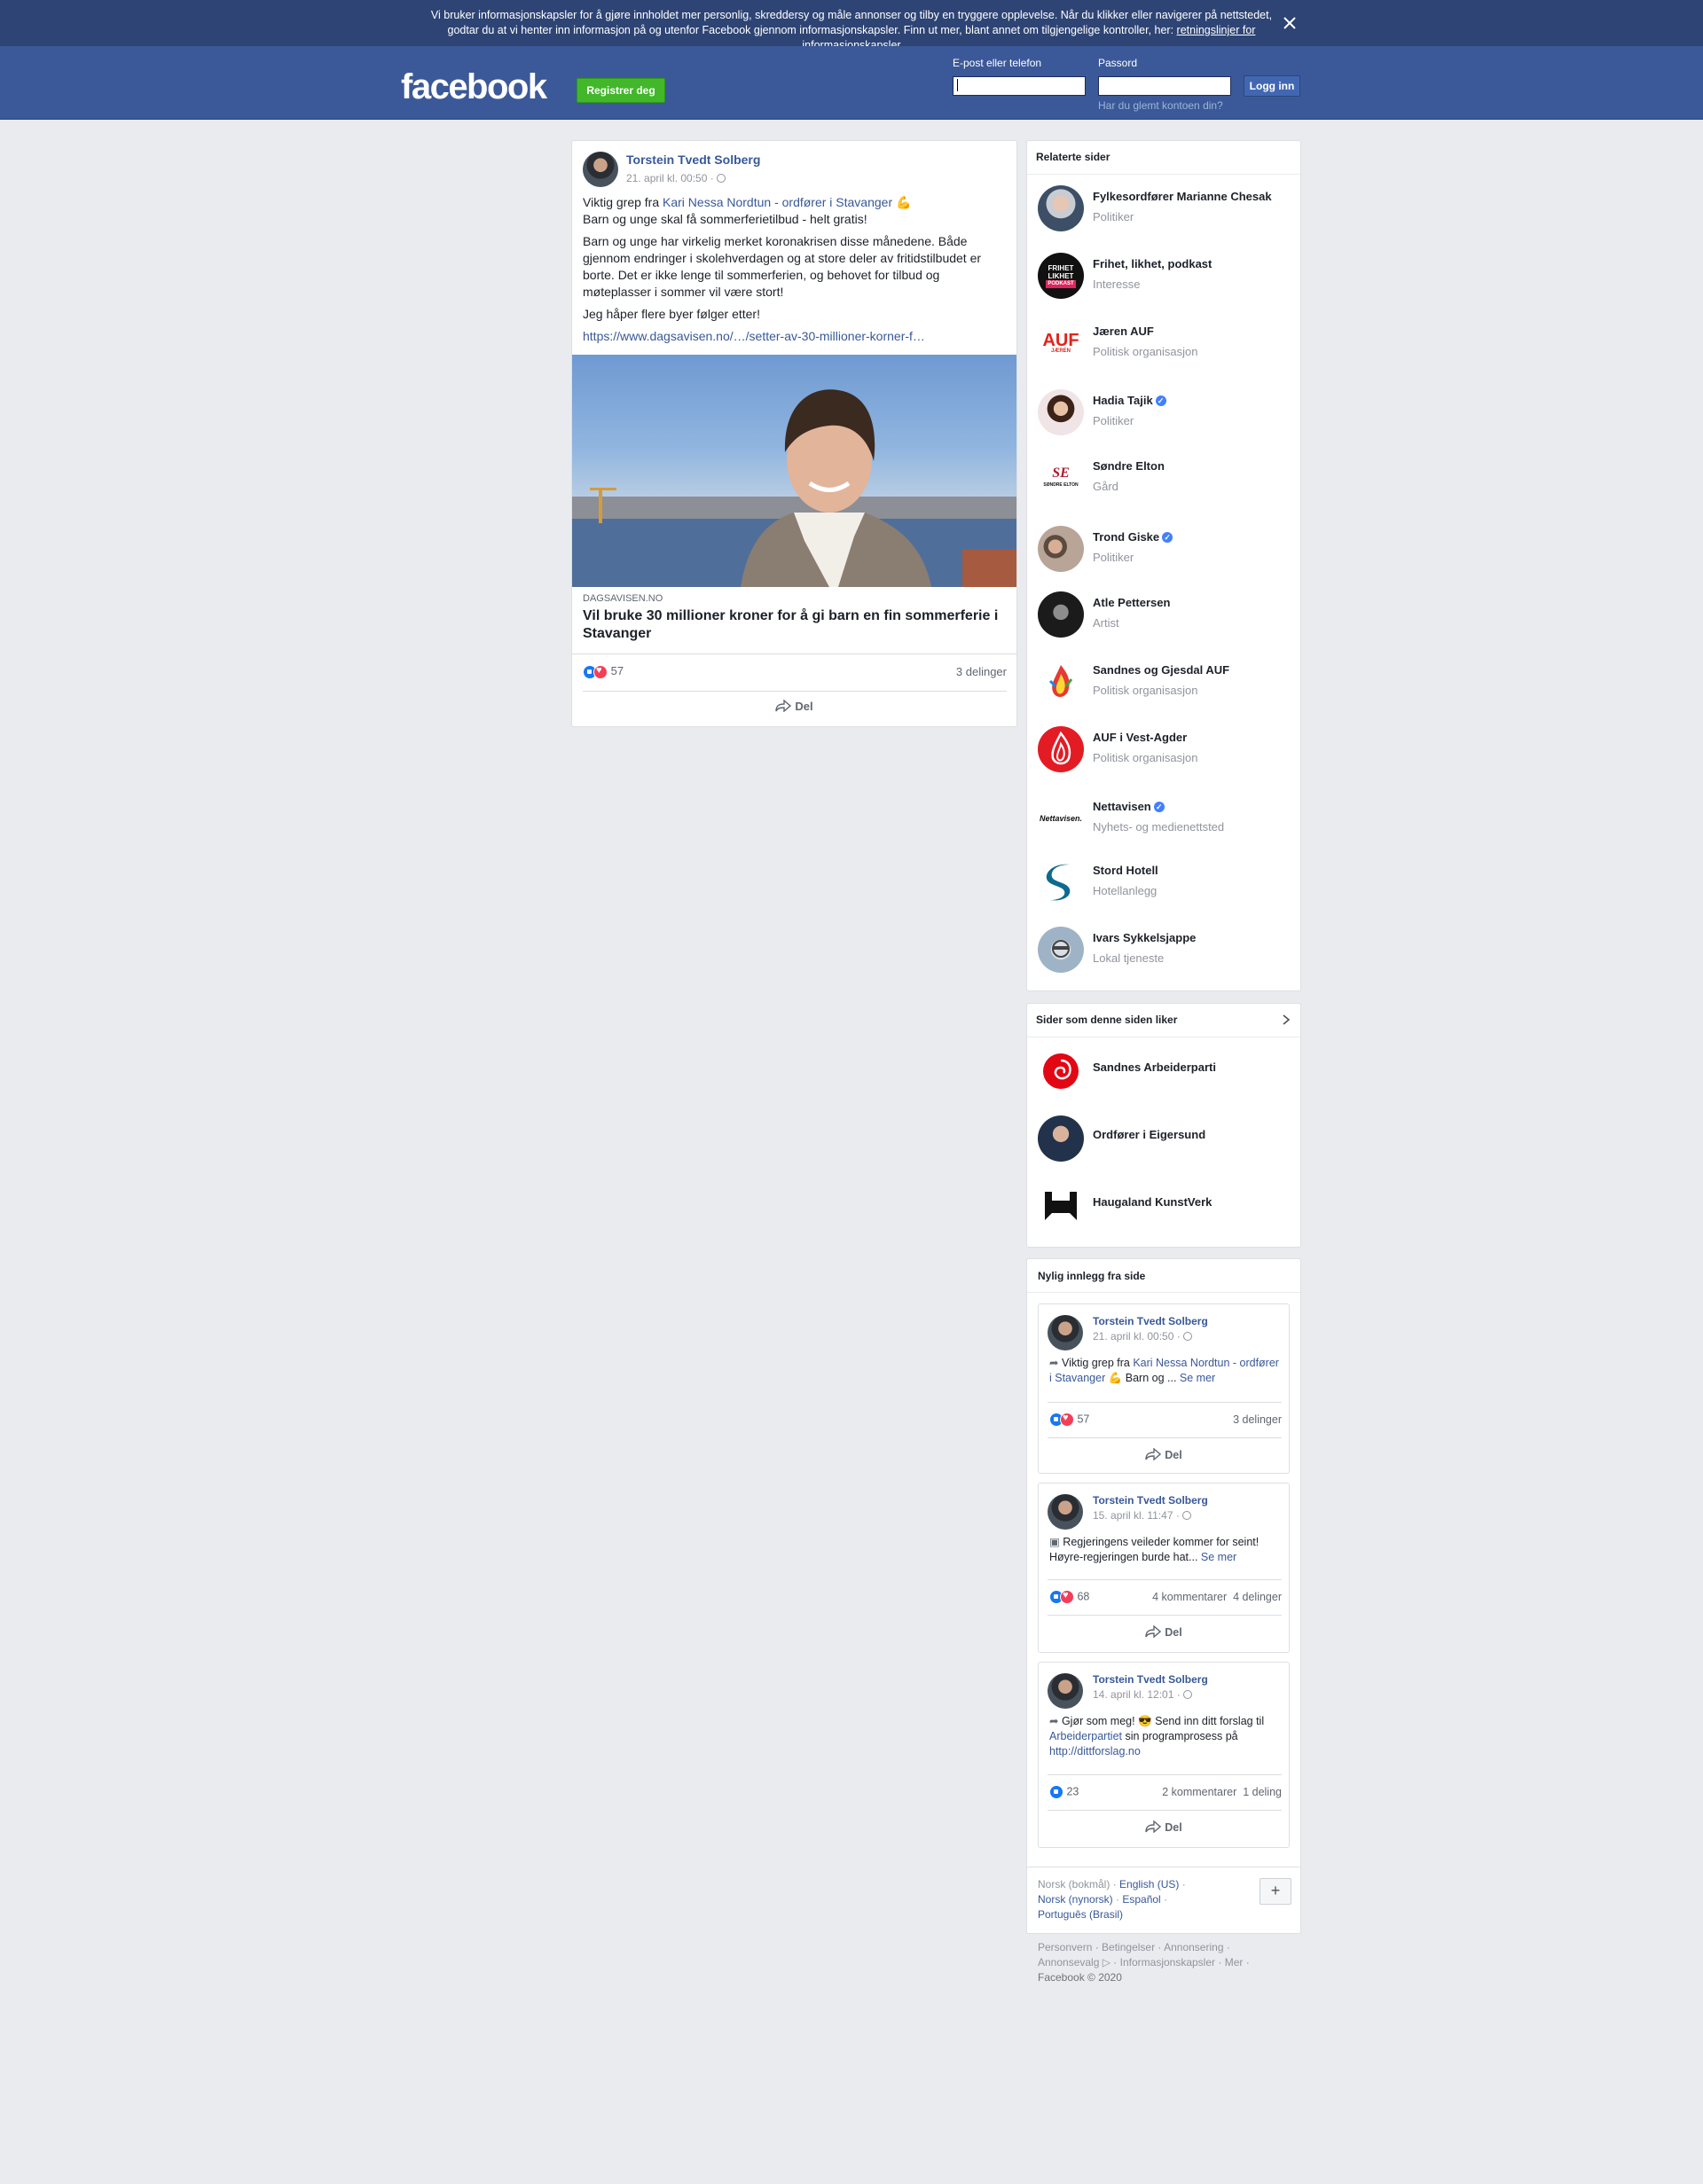  I want to click on related-page-item: Ivars Sykkelsjappe Lokal tjeneste, so click(1166, 949).